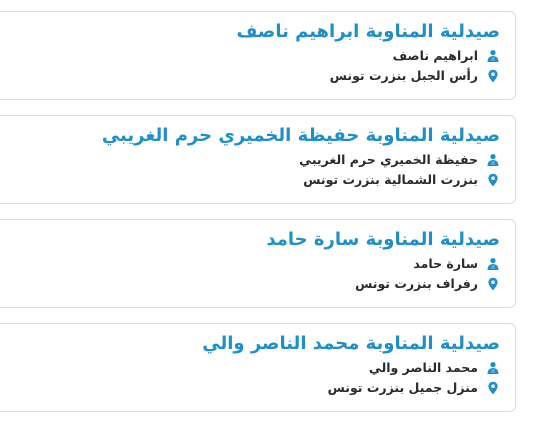 The height and width of the screenshot is (425, 534). What do you see at coordinates (388, 159) in the screenshot?
I see `pharmacy-owner: حفيظة الخميري حرم الغريبي` at bounding box center [388, 159].